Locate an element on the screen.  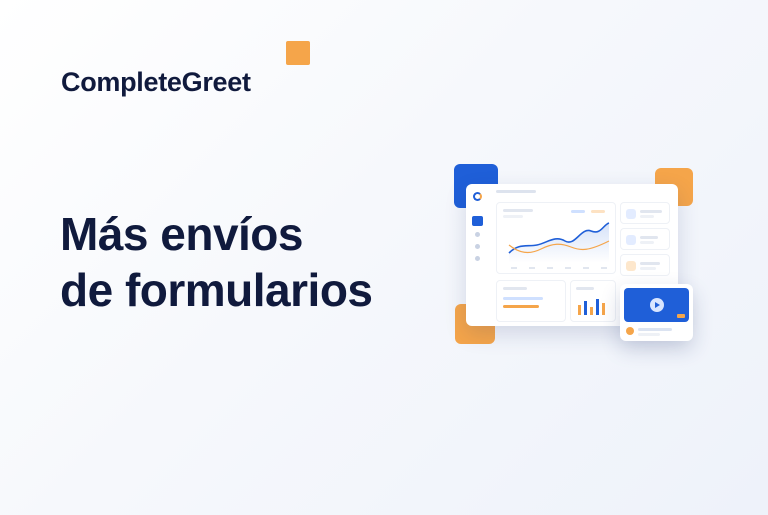
headline: Más envíos de formularios is located at coordinates (216, 262).